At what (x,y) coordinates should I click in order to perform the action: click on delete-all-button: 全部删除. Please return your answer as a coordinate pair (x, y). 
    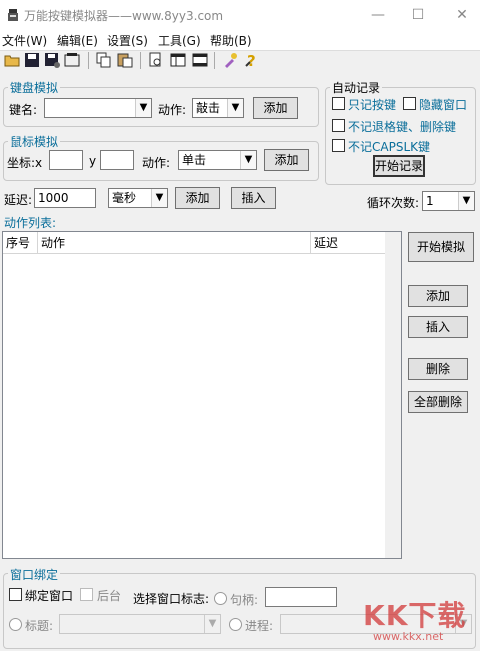
    Looking at the image, I should click on (438, 402).